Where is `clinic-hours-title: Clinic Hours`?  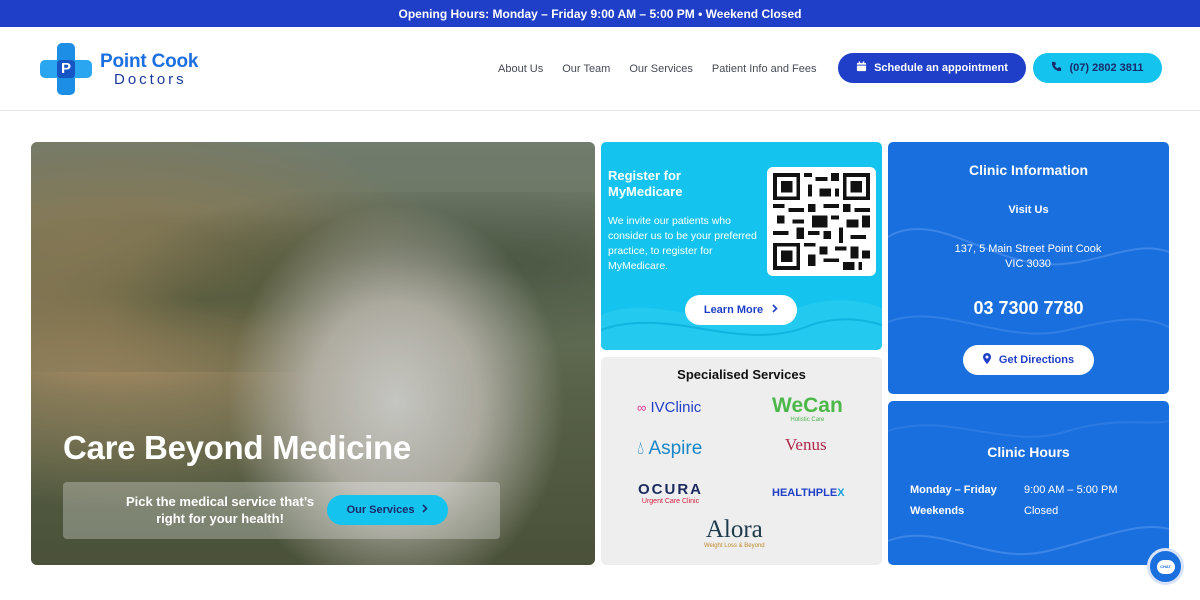 clinic-hours-title: Clinic Hours is located at coordinates (1028, 452).